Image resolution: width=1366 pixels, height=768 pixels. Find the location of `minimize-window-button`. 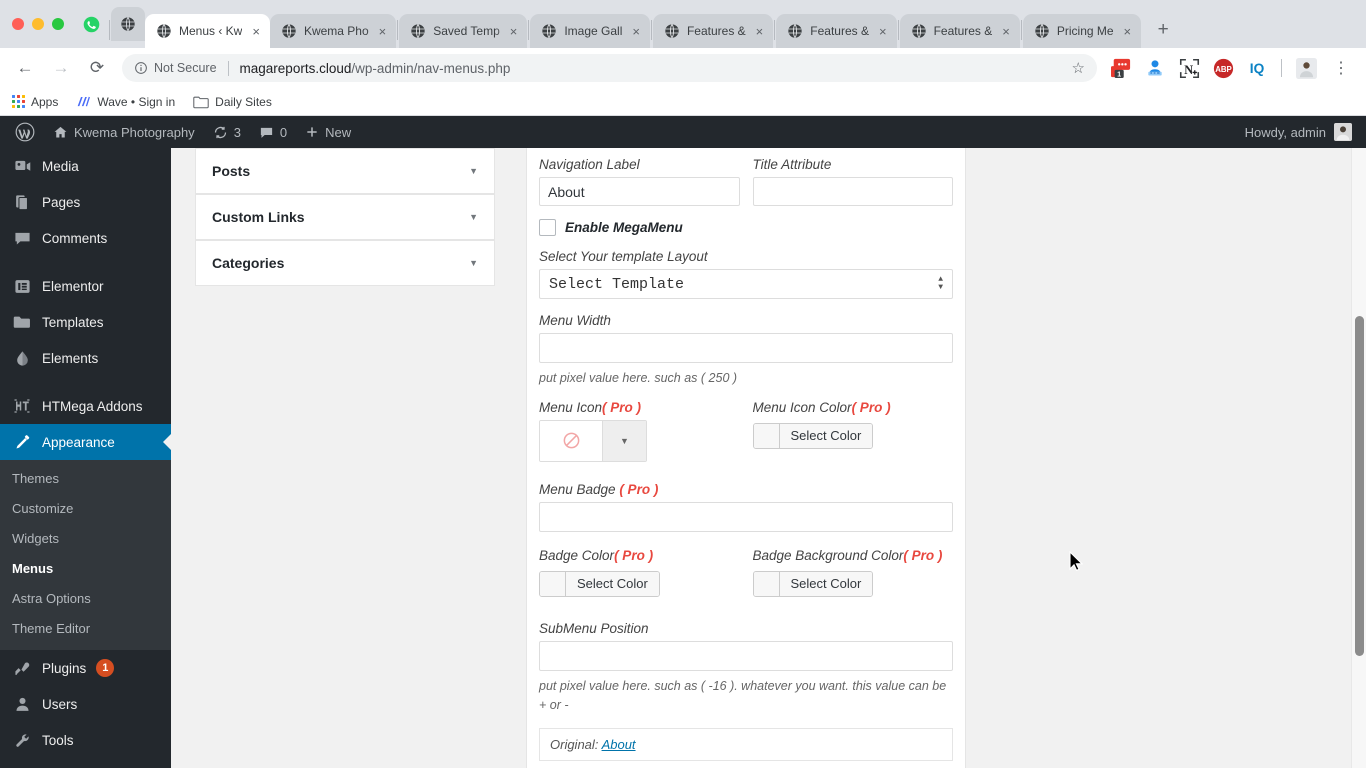

minimize-window-button is located at coordinates (38, 24).